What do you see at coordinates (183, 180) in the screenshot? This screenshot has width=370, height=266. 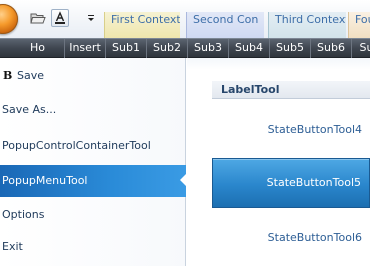 I see `selection-pointer-icon` at bounding box center [183, 180].